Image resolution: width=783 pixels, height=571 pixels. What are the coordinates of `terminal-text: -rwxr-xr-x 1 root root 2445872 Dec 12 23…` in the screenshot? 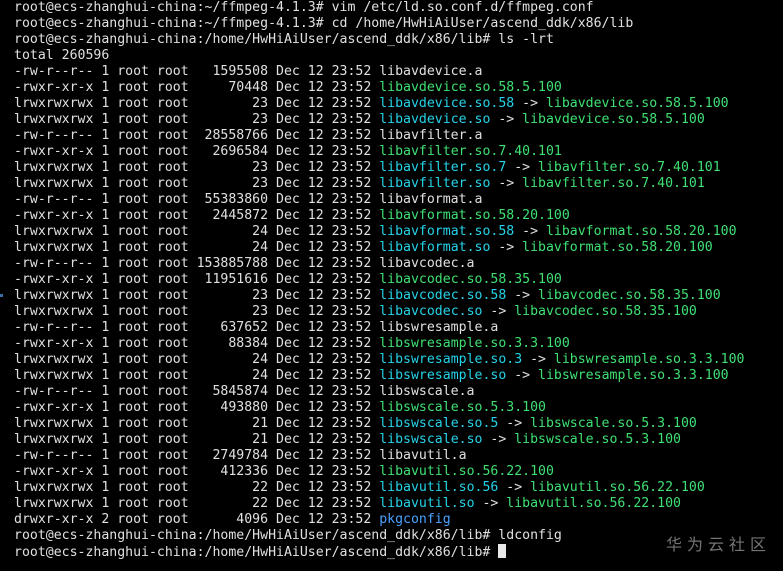 It's located at (197, 215).